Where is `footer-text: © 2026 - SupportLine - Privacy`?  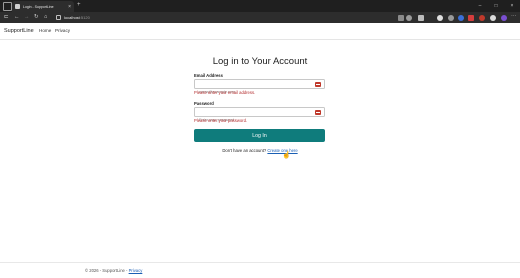 footer-text: © 2026 - SupportLine - Privacy is located at coordinates (113, 270).